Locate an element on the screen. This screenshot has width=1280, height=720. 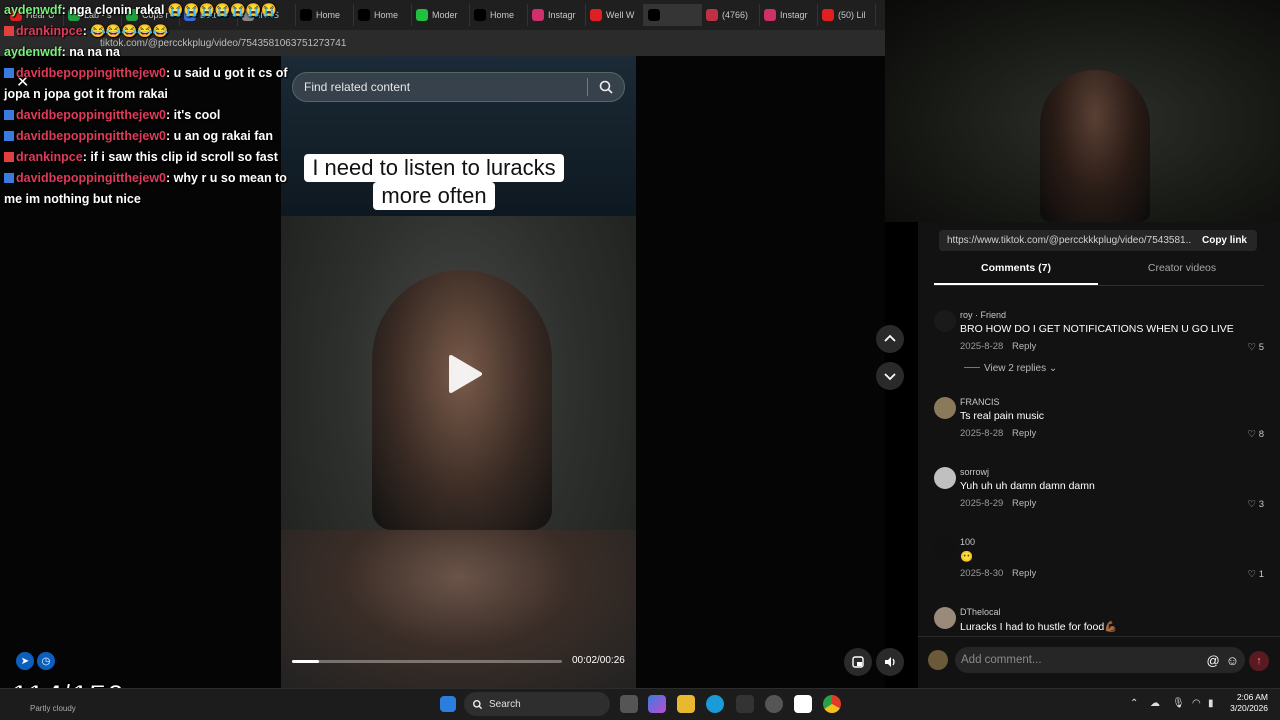
video-caption: I need to listen to luracks more often is located at coordinates (434, 182).